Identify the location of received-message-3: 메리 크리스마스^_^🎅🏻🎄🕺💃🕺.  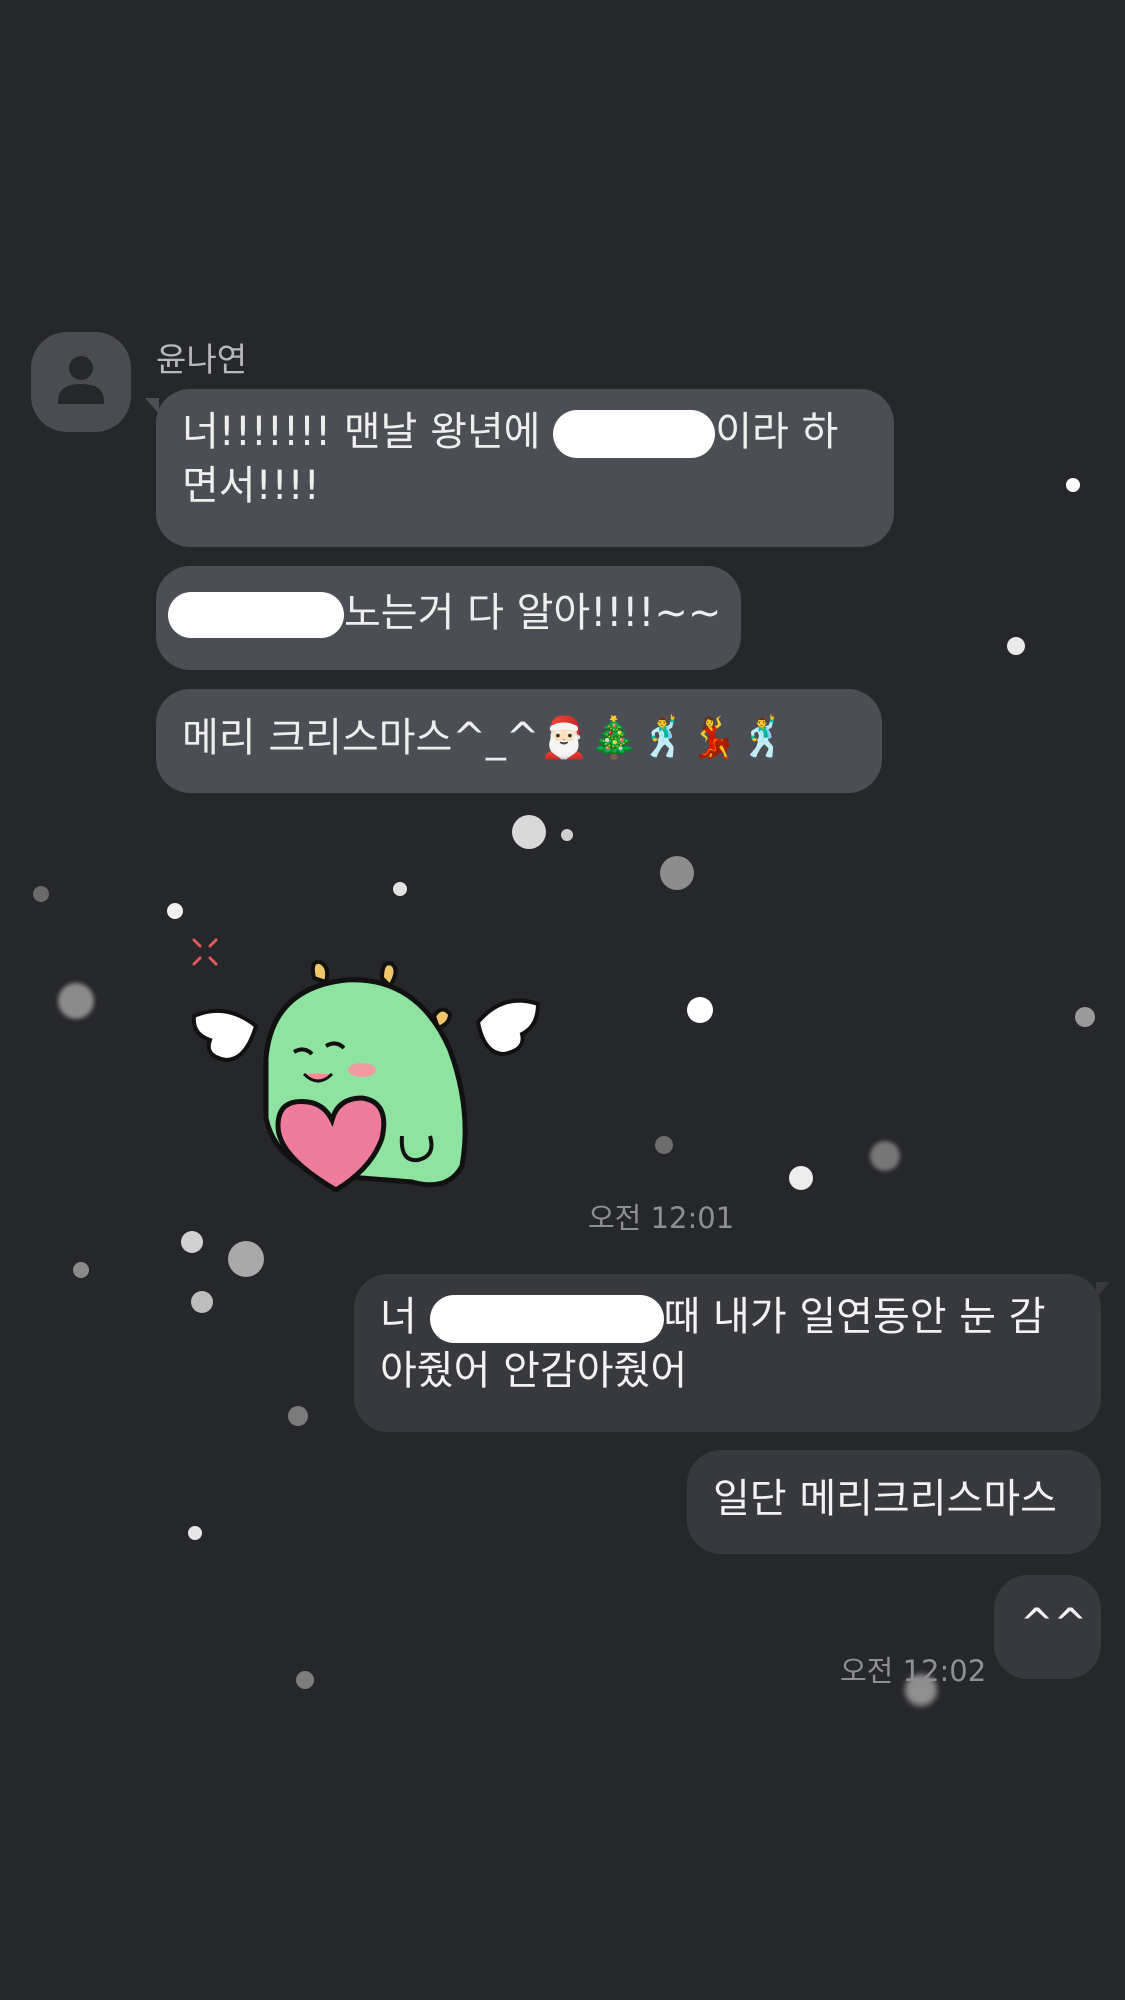
(519, 741).